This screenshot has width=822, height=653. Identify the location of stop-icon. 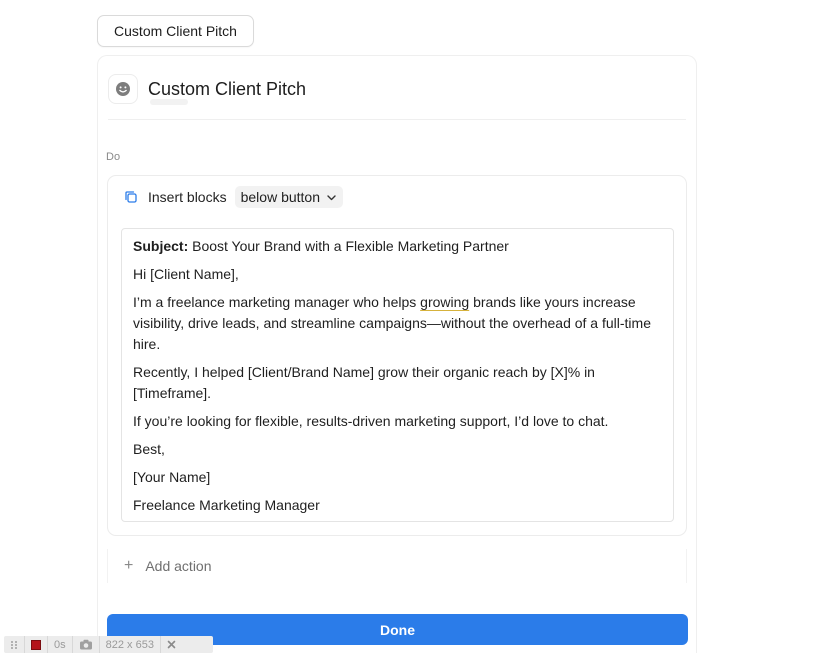
(36, 644).